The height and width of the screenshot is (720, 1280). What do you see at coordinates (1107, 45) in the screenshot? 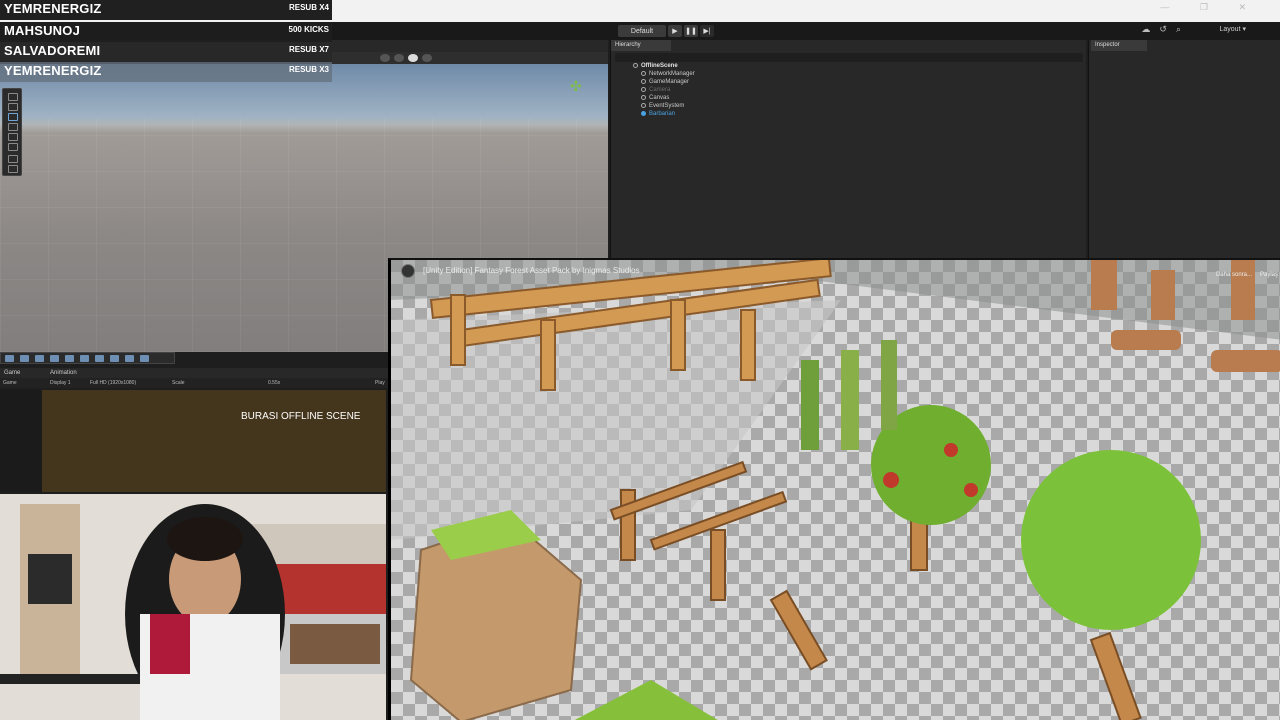
I see `tab-inspector-label: Inspector` at bounding box center [1107, 45].